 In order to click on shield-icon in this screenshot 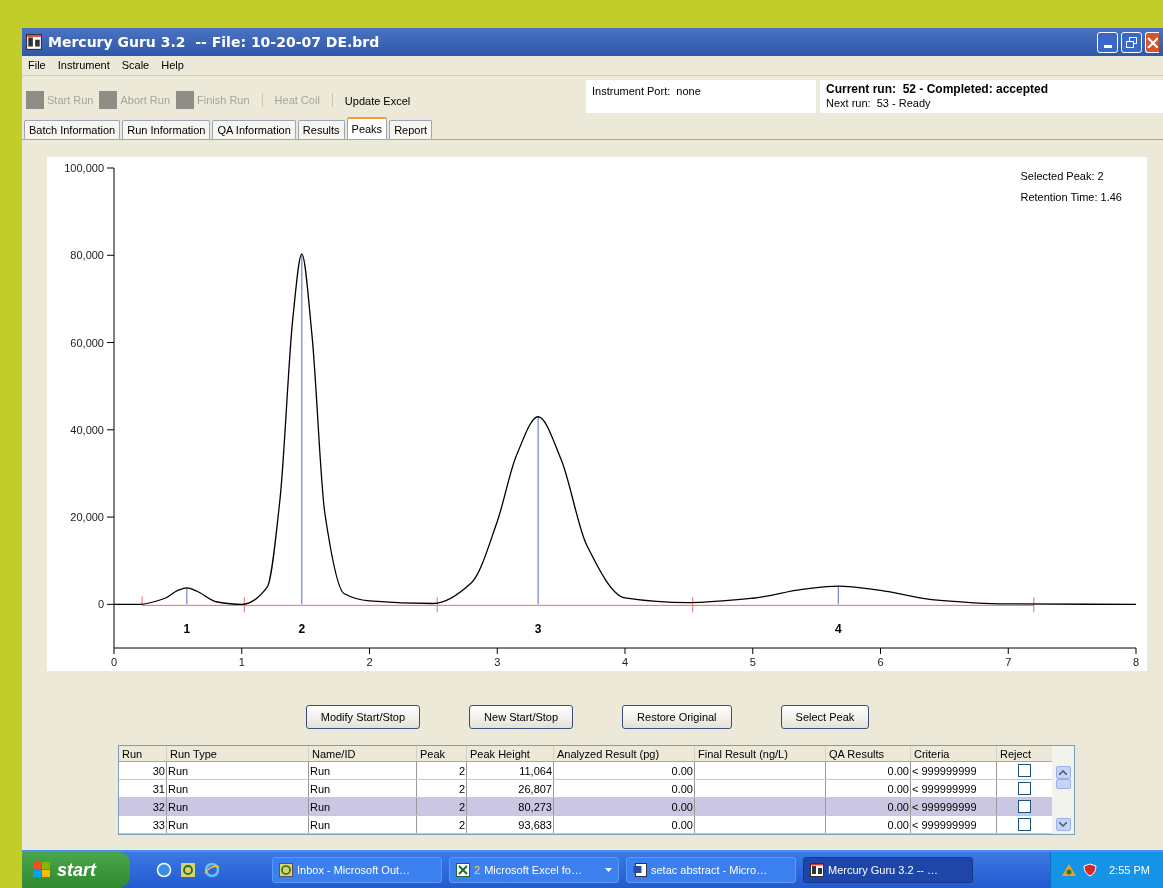, I will do `click(1090, 870)`.